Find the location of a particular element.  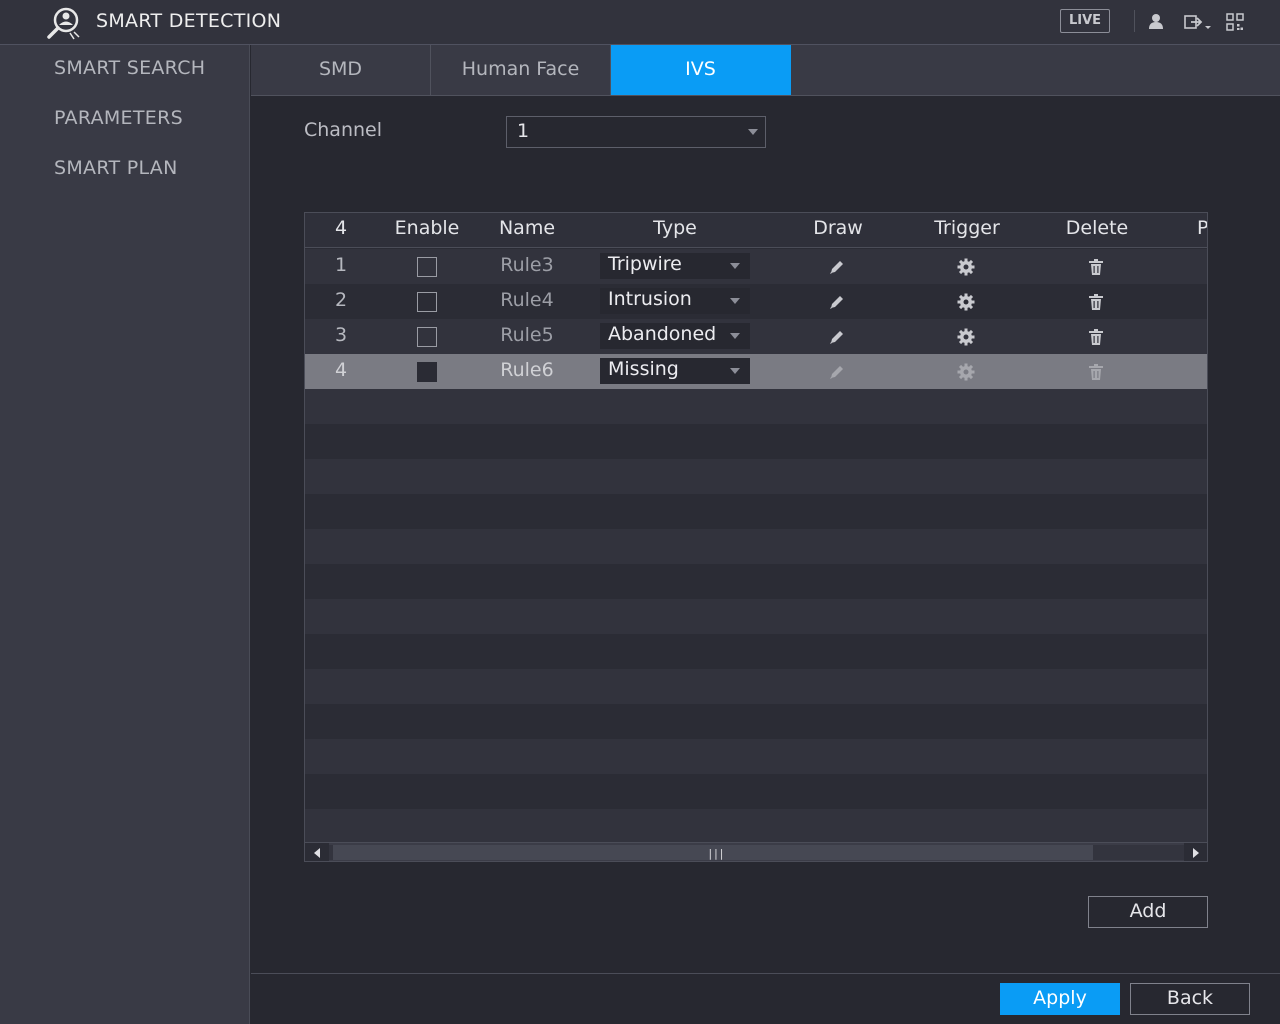

scroll-right-button is located at coordinates (1195, 852).